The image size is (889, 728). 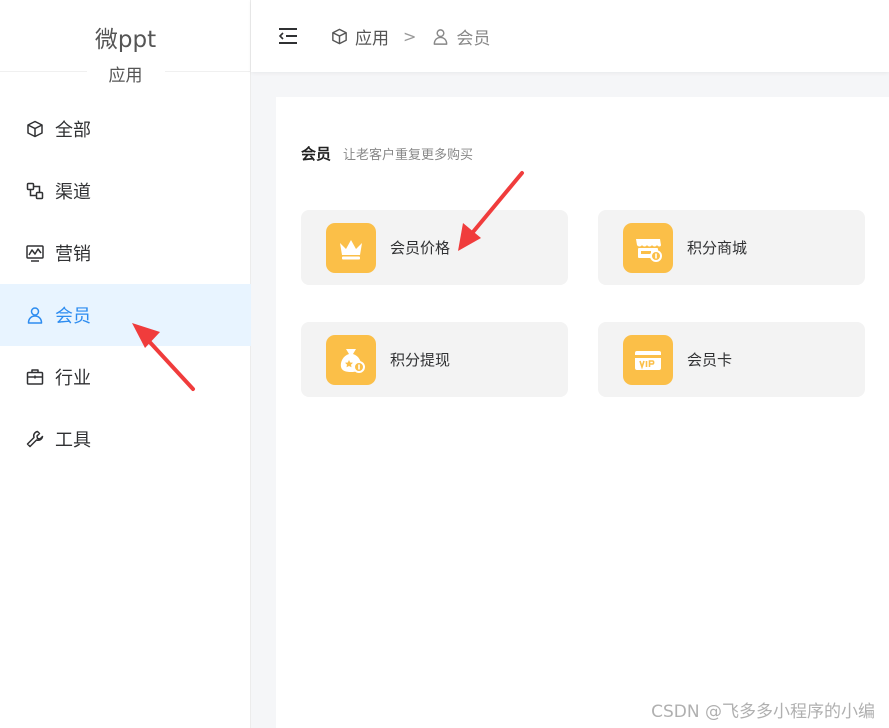 I want to click on sidebar-item-label: 会员, so click(x=73, y=316).